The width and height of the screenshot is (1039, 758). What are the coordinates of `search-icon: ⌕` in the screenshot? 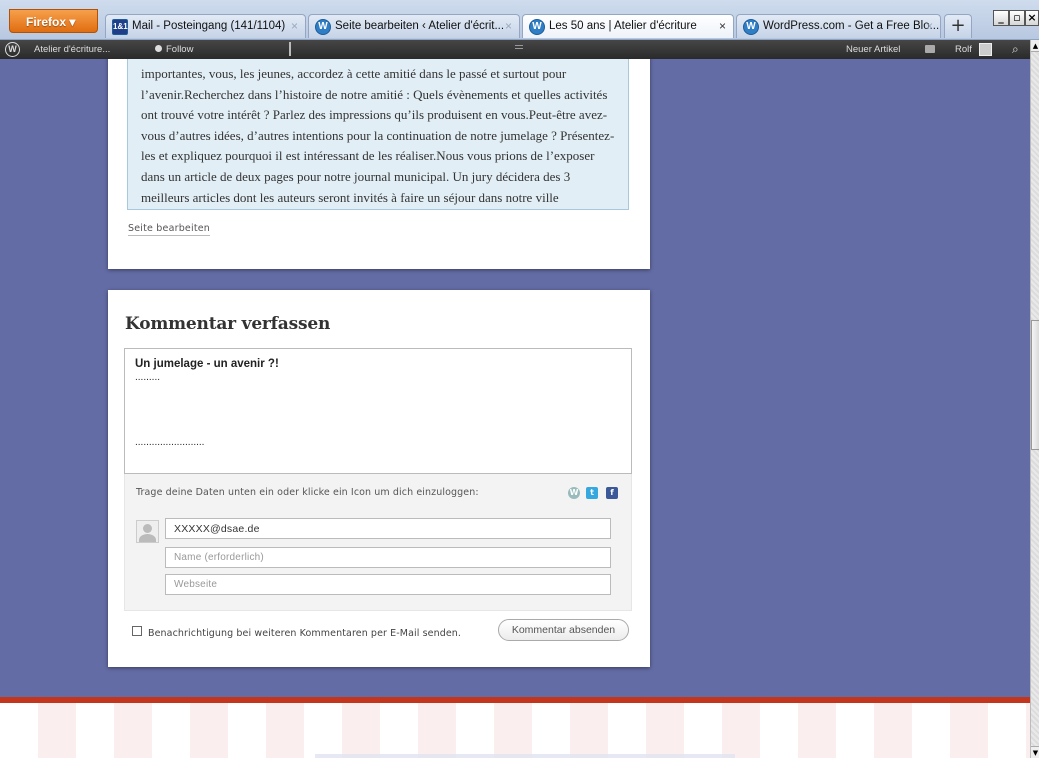 It's located at (1015, 49).